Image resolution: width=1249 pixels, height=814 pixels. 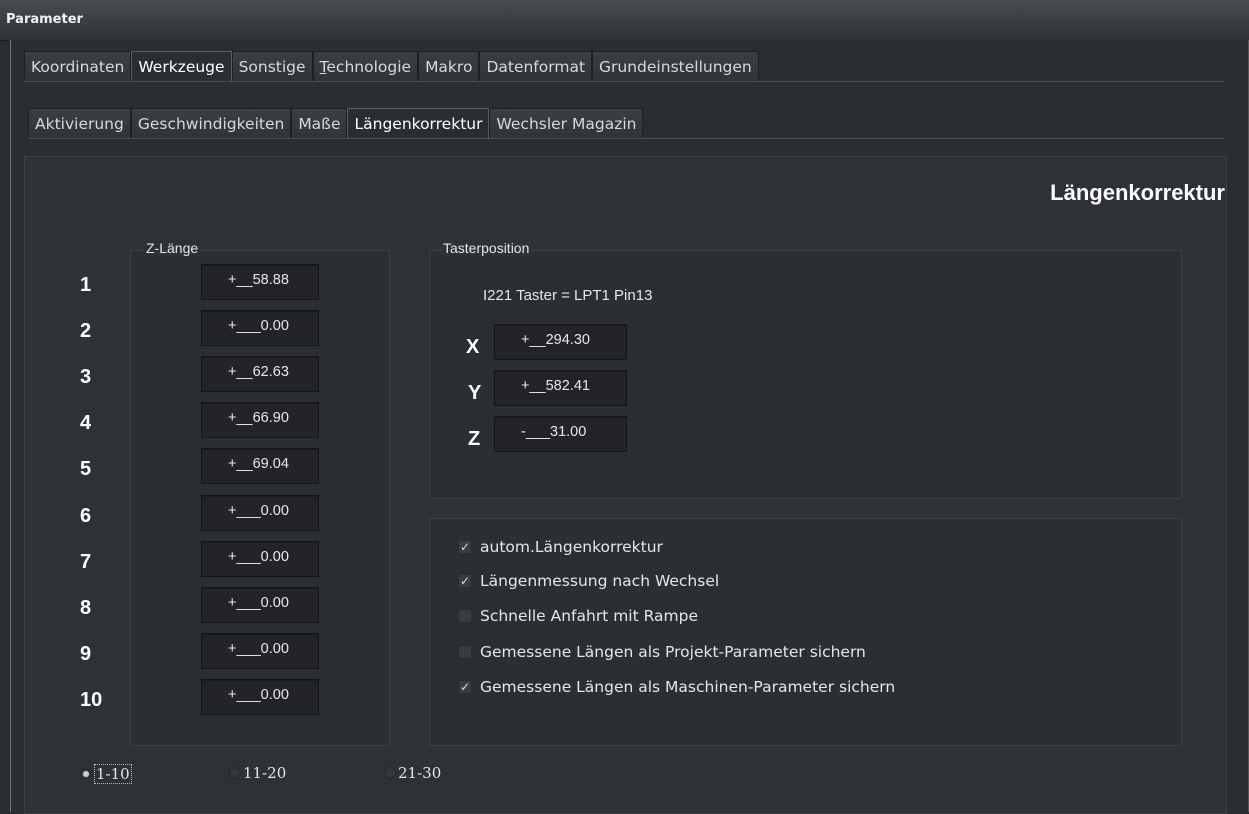 I want to click on z-length-field-7: +___0.00, so click(x=260, y=559).